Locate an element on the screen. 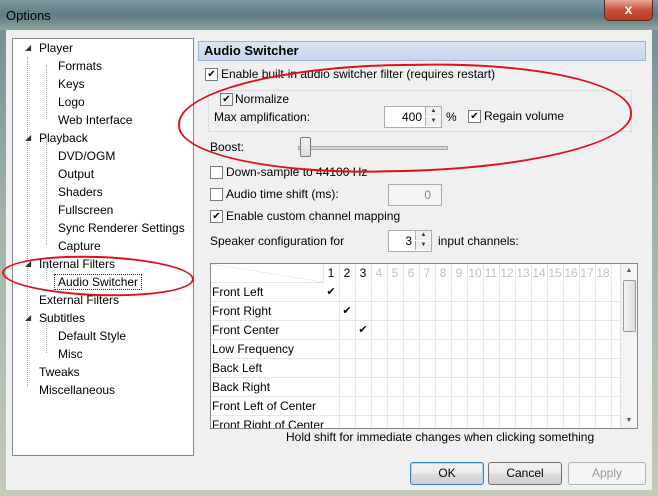 This screenshot has height=496, width=658. tree-item-fullscreen: Fullscreen is located at coordinates (85, 210).